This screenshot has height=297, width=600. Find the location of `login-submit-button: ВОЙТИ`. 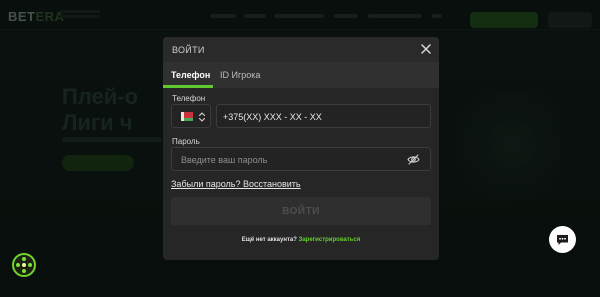

login-submit-button: ВОЙТИ is located at coordinates (301, 211).